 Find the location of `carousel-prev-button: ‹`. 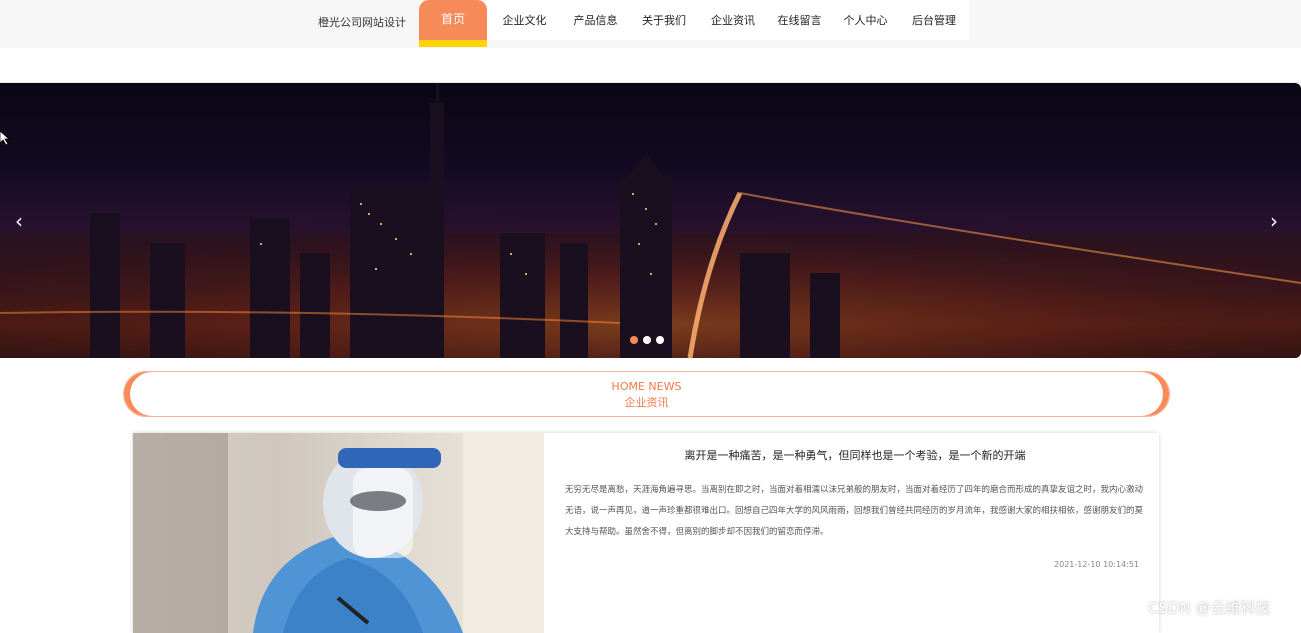

carousel-prev-button: ‹ is located at coordinates (19, 221).